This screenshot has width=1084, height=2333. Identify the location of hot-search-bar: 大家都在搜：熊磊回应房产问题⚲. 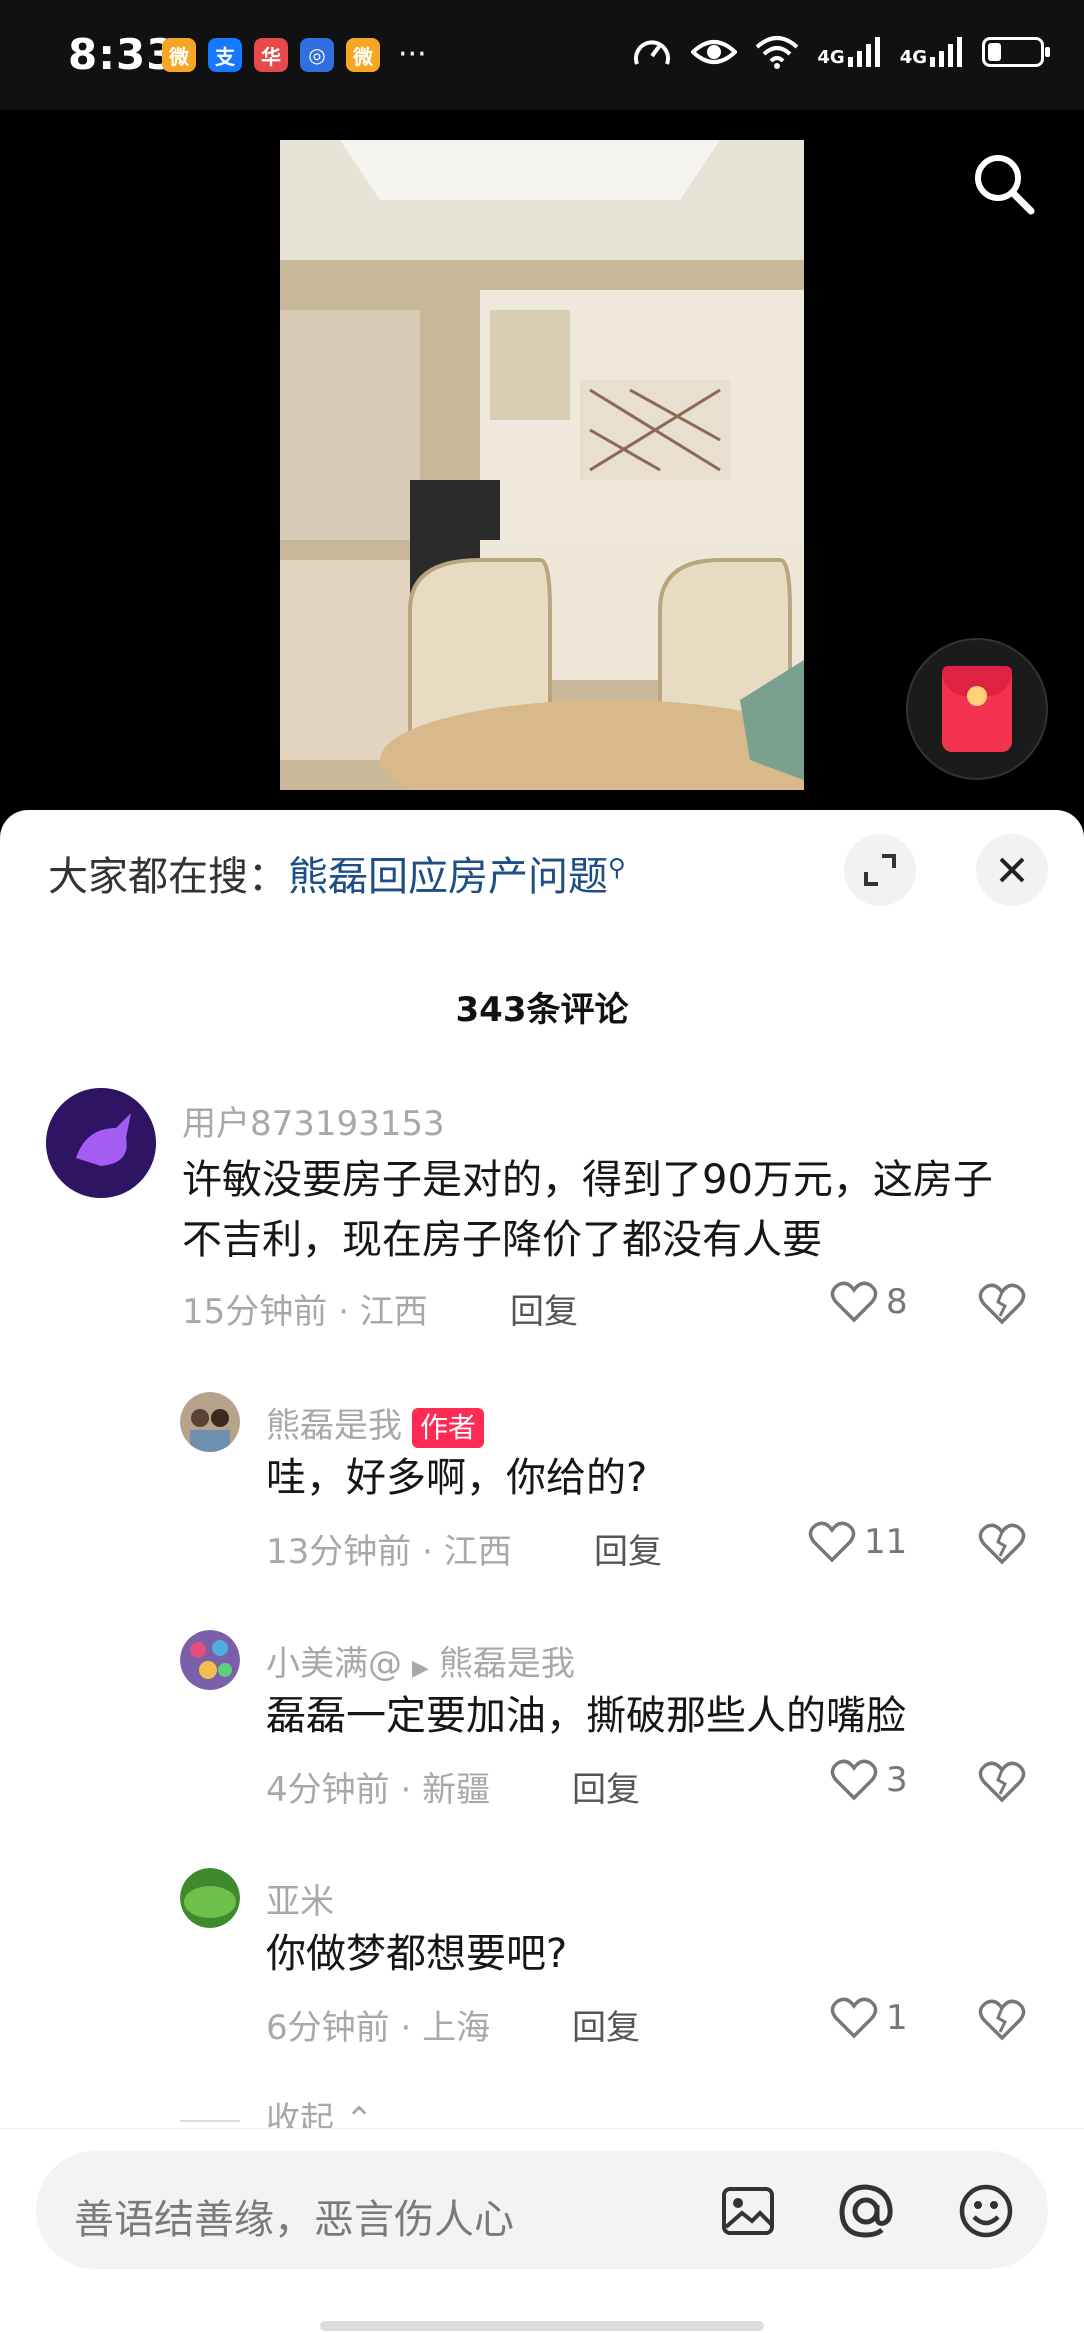
(337, 873).